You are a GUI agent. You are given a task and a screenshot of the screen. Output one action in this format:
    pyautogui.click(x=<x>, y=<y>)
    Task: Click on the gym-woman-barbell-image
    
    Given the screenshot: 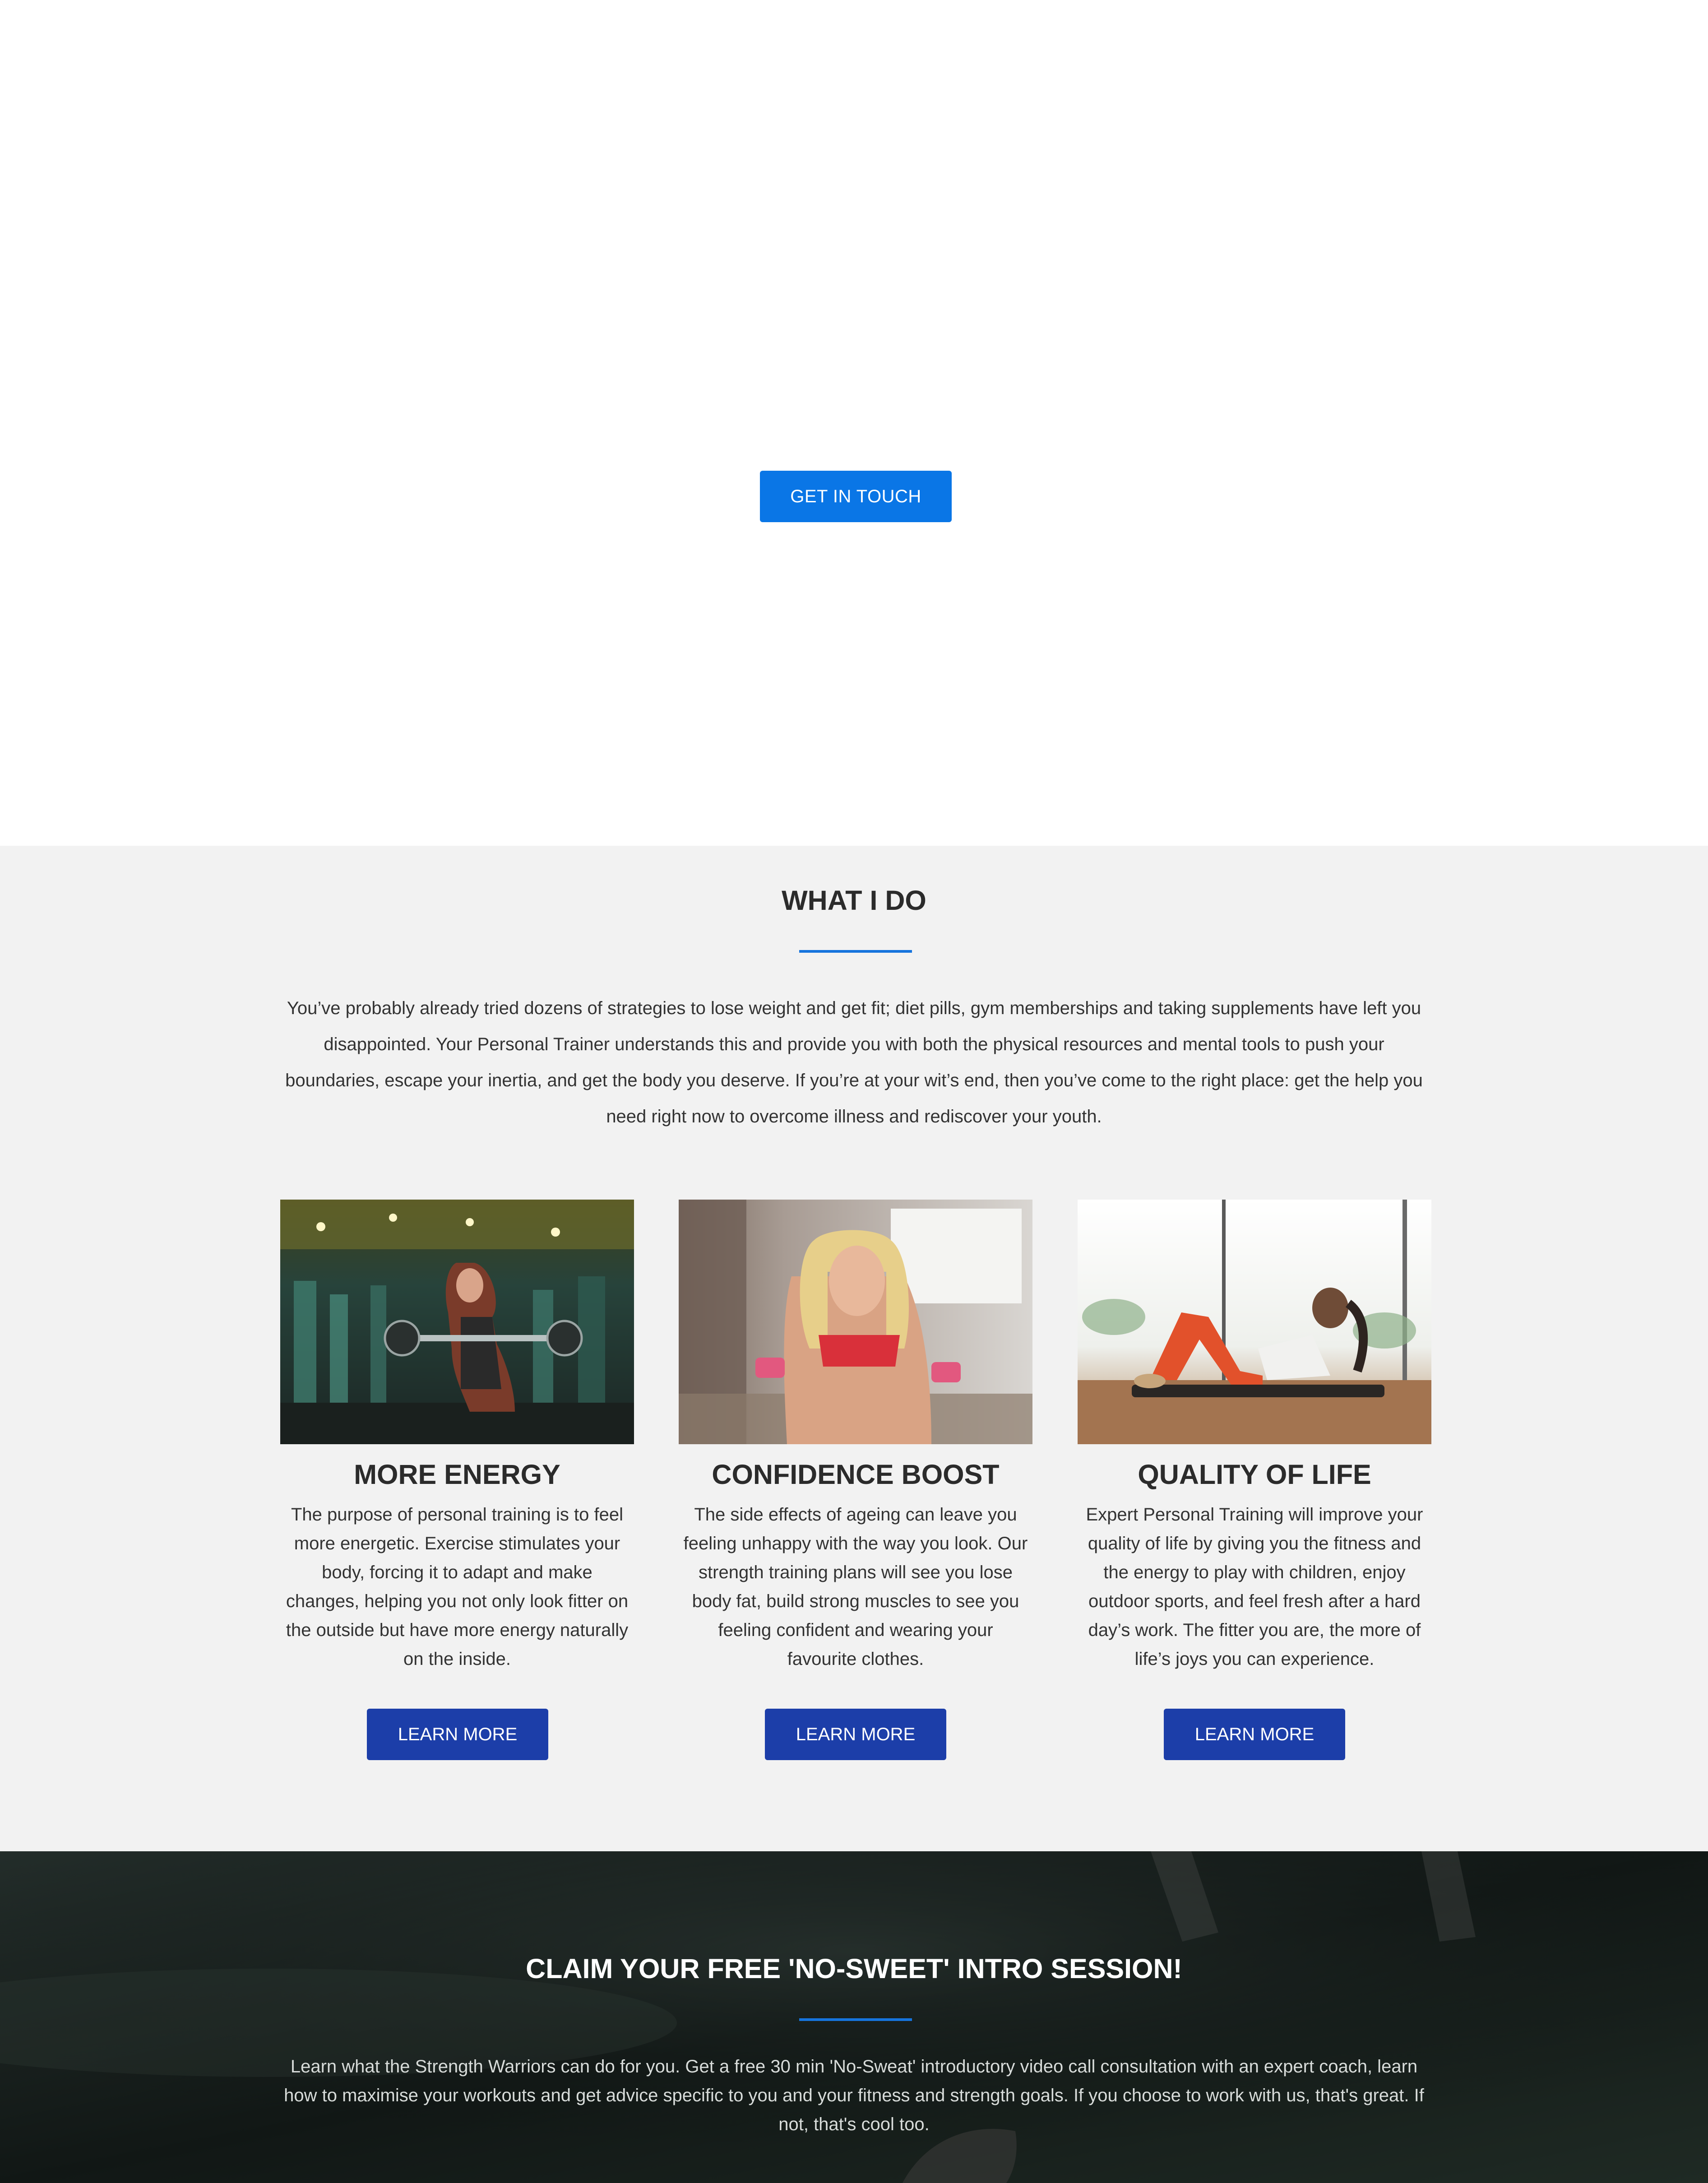 What is the action you would take?
    pyautogui.click(x=457, y=1322)
    